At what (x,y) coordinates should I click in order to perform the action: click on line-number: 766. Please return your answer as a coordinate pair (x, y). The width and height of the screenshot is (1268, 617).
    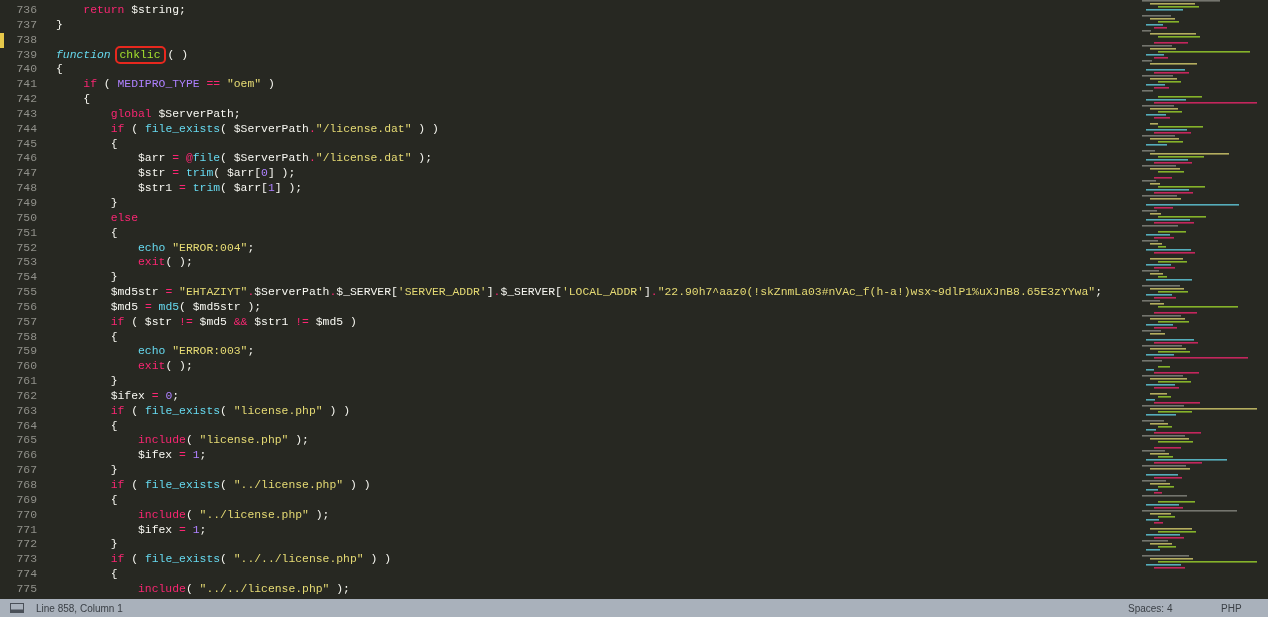
    Looking at the image, I should click on (26, 456).